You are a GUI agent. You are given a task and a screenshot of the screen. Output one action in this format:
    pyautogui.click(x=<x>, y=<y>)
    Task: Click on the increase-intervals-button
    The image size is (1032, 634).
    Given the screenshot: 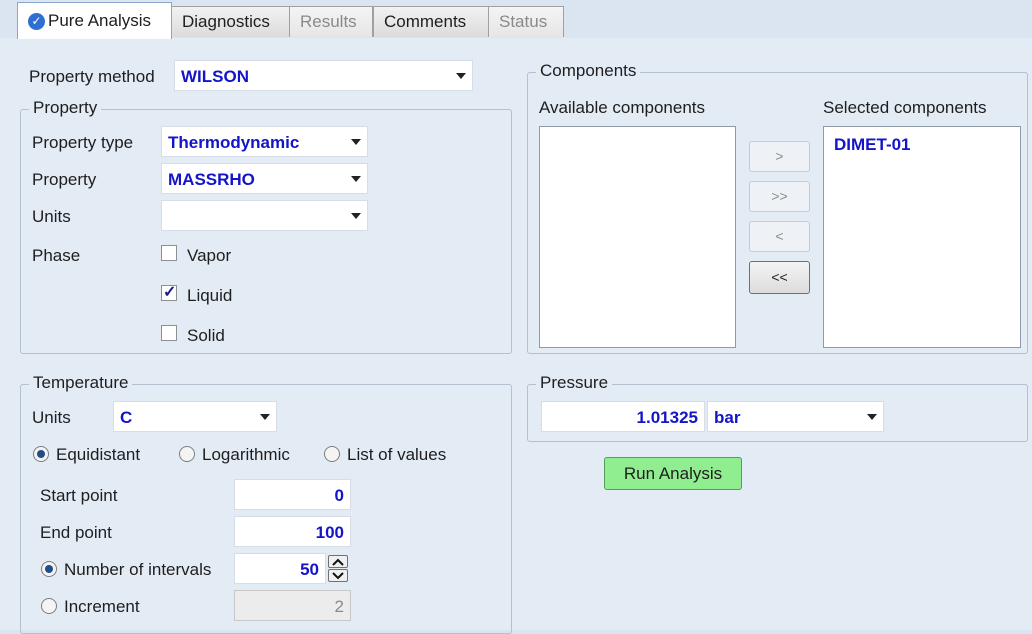 What is the action you would take?
    pyautogui.click(x=338, y=561)
    